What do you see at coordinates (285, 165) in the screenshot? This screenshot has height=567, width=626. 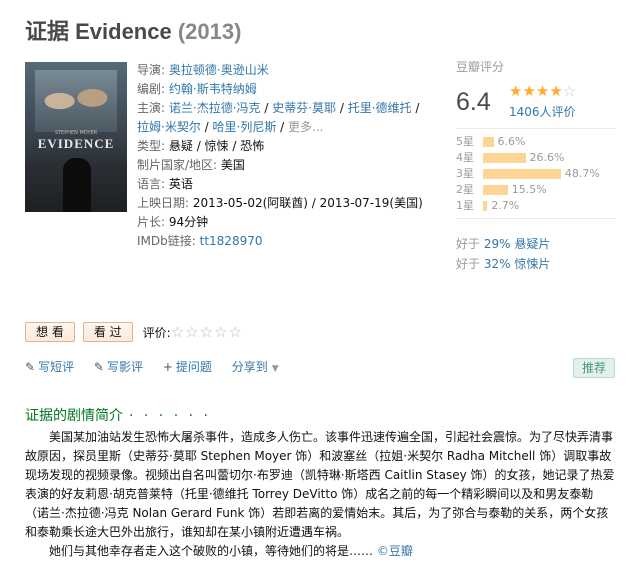 I see `country-row: 制片国家/地区: 美国` at bounding box center [285, 165].